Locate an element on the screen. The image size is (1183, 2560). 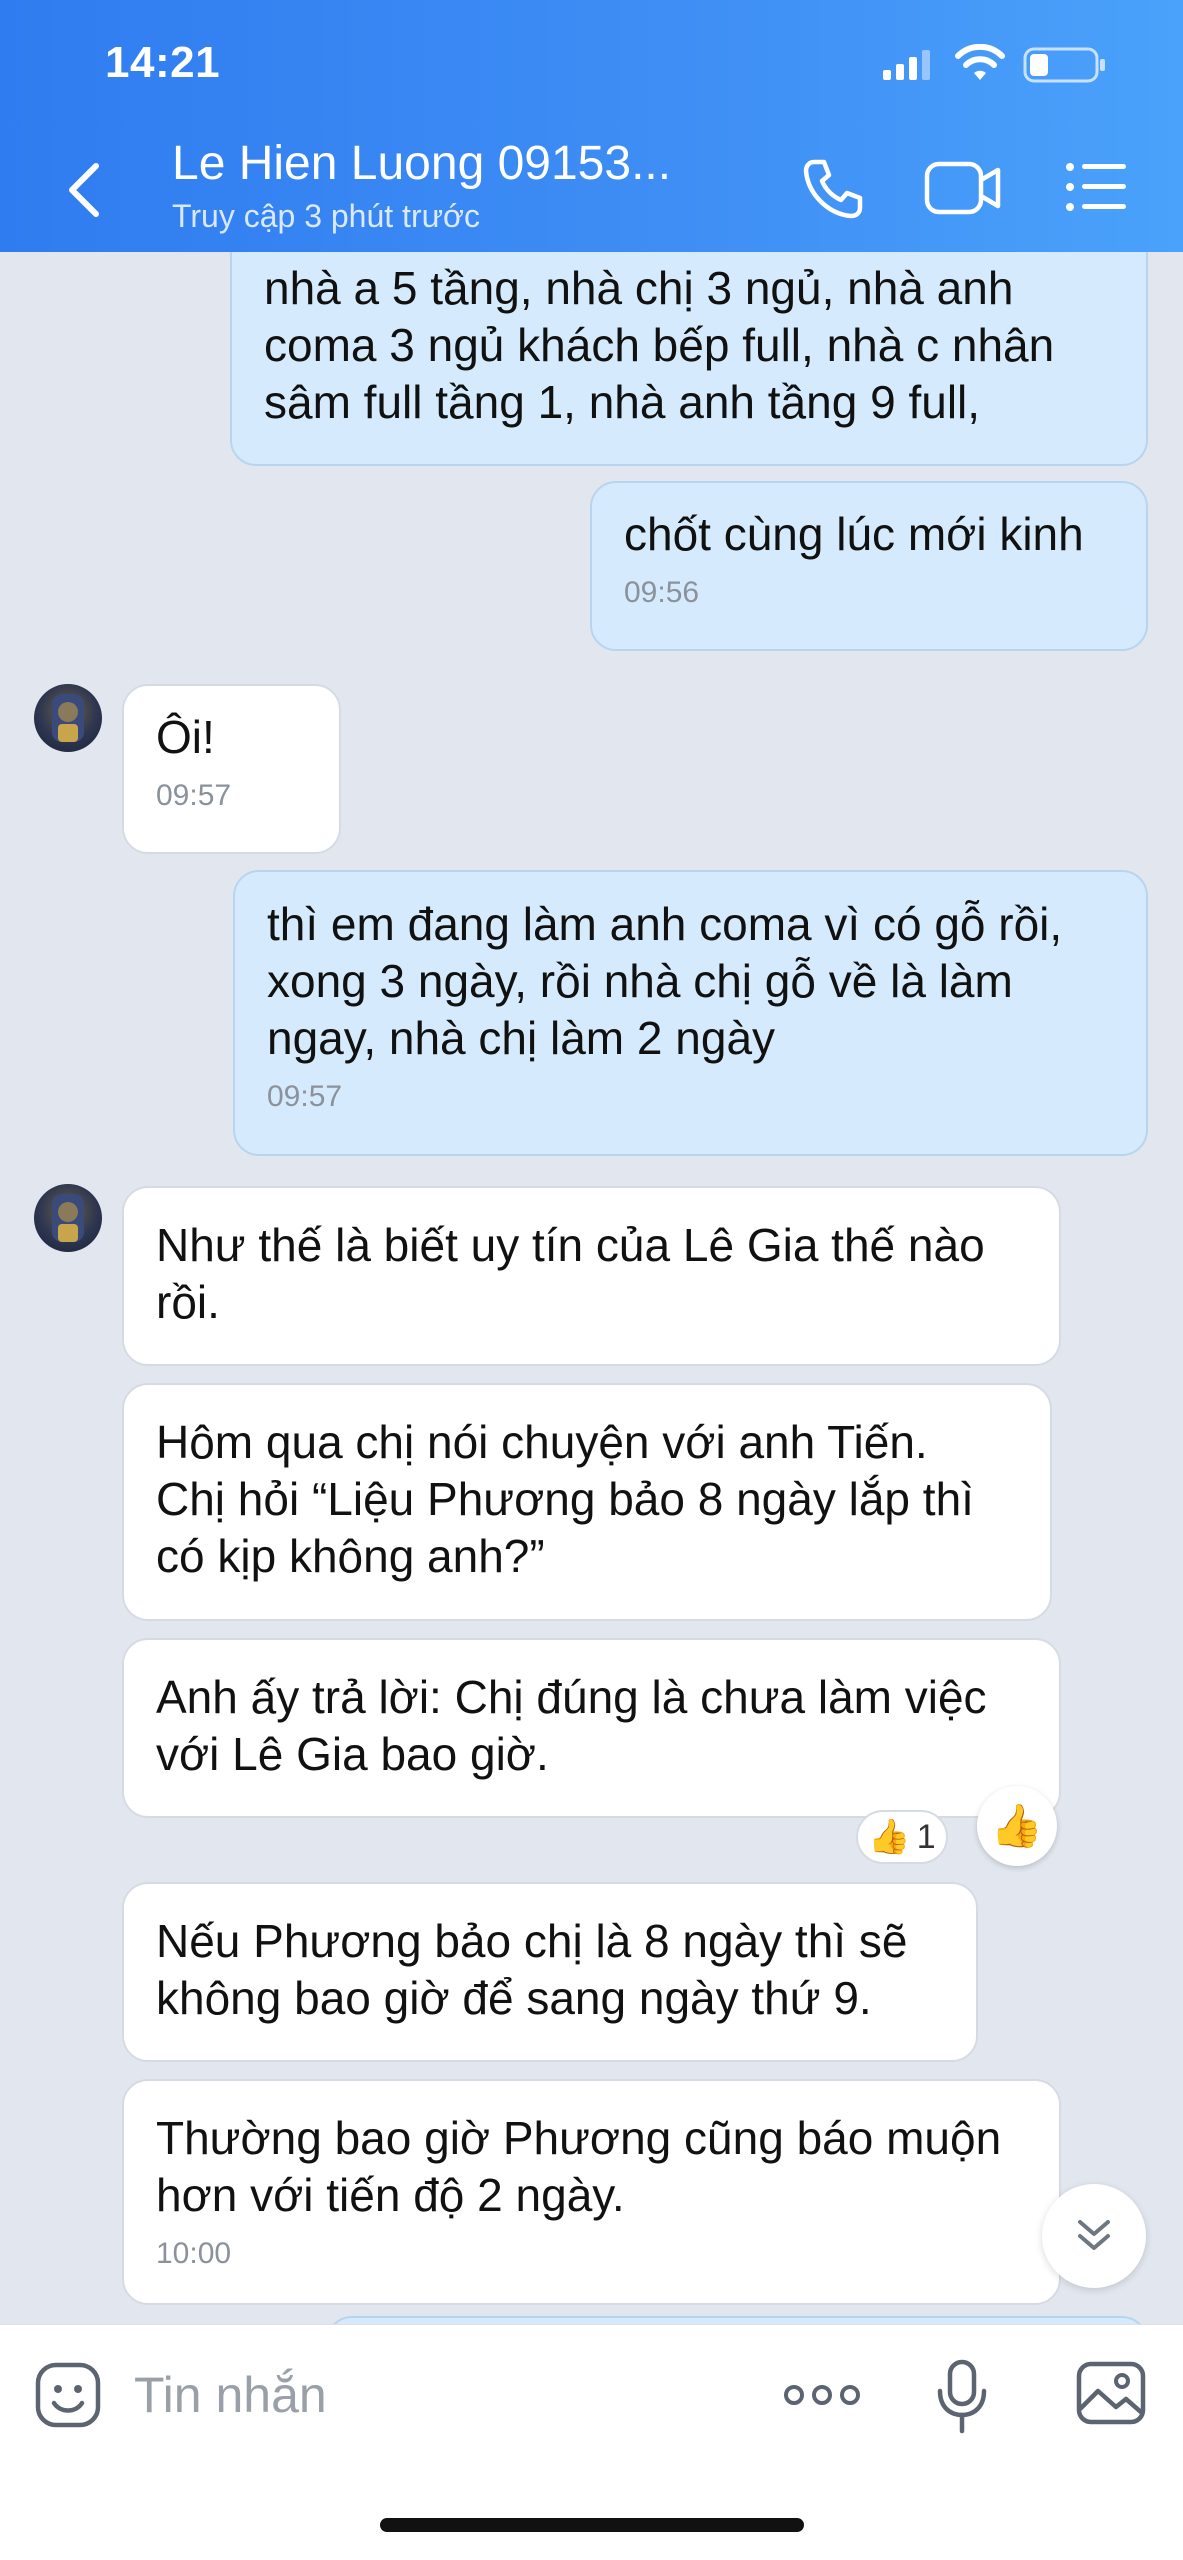
message-text-line: sâm full tầng 1, nhà anh tầng 9 full, is located at coordinates (622, 402).